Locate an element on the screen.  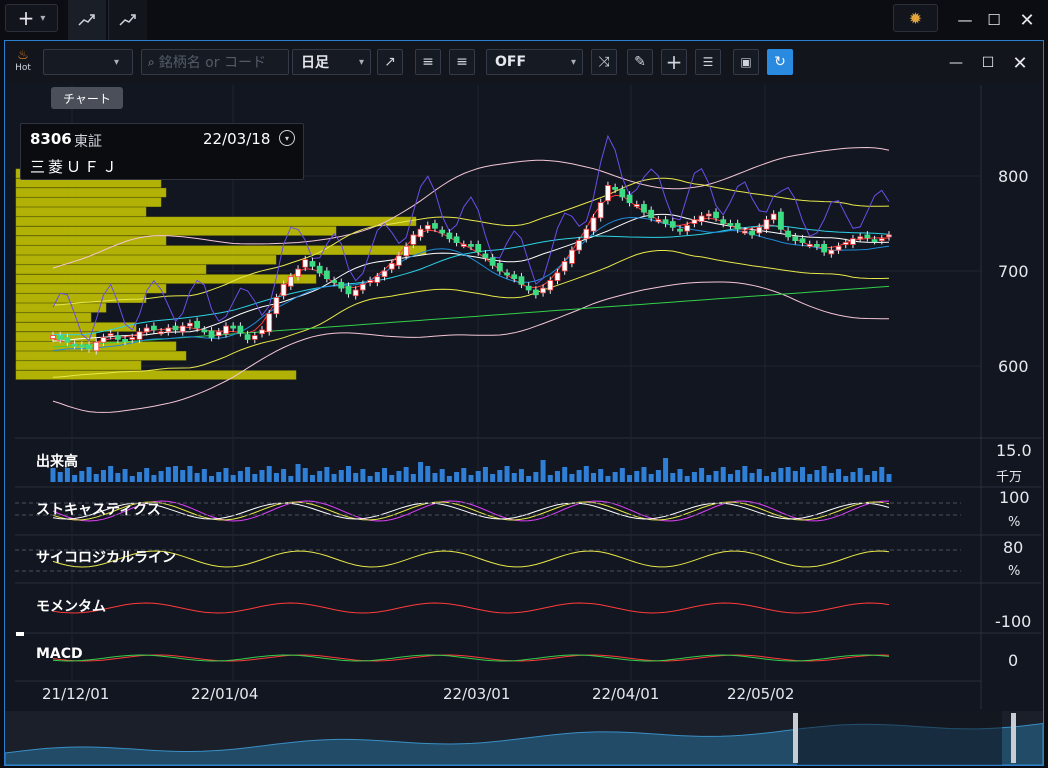
chart-minimize-button: — is located at coordinates (956, 63).